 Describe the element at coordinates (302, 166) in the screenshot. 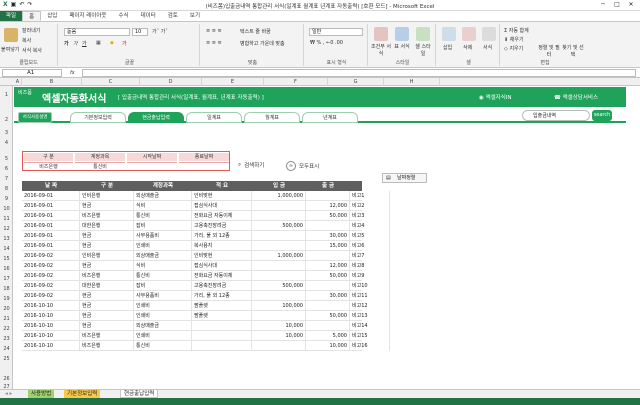

I see `show-all-button: ∞ 모두표시` at that location.